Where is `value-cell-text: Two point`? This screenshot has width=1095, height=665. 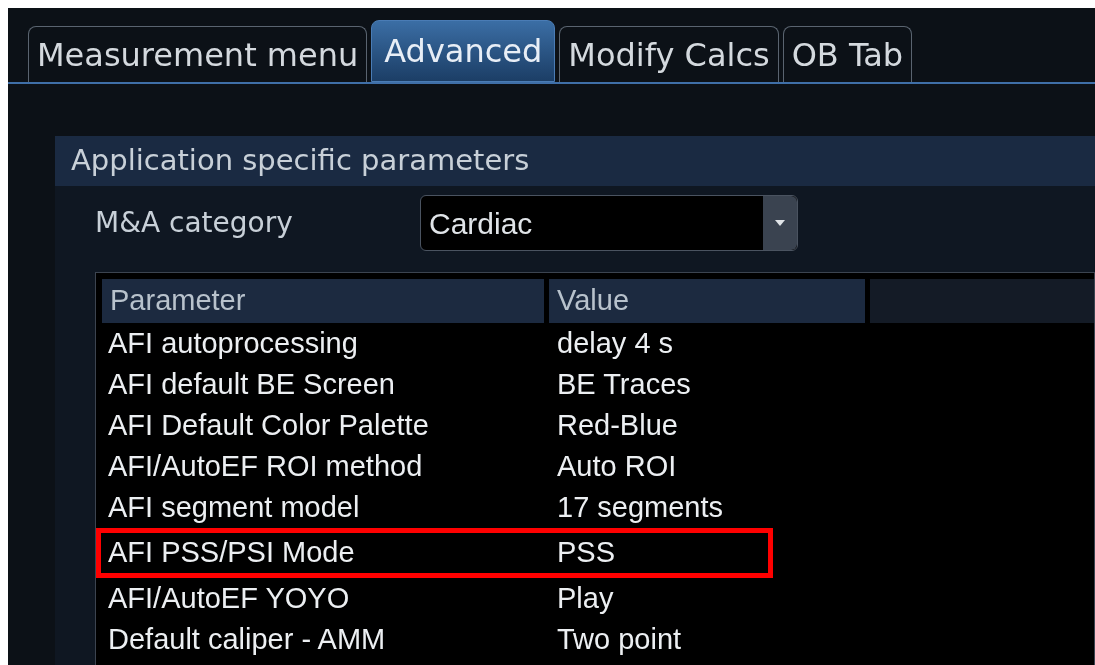 value-cell-text: Two point is located at coordinates (619, 639).